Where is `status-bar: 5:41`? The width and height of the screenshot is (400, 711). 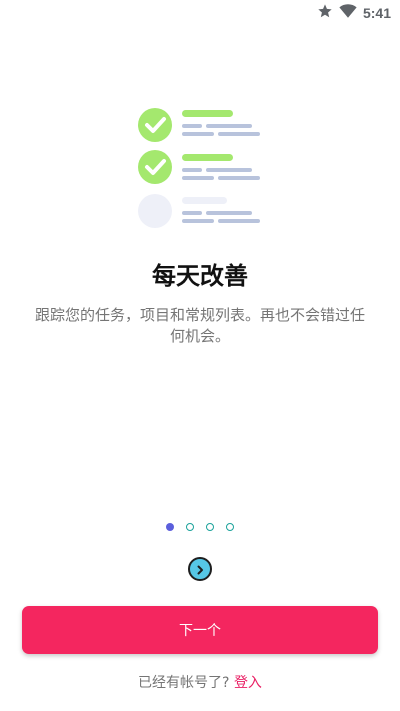
status-bar: 5:41 is located at coordinates (200, 12).